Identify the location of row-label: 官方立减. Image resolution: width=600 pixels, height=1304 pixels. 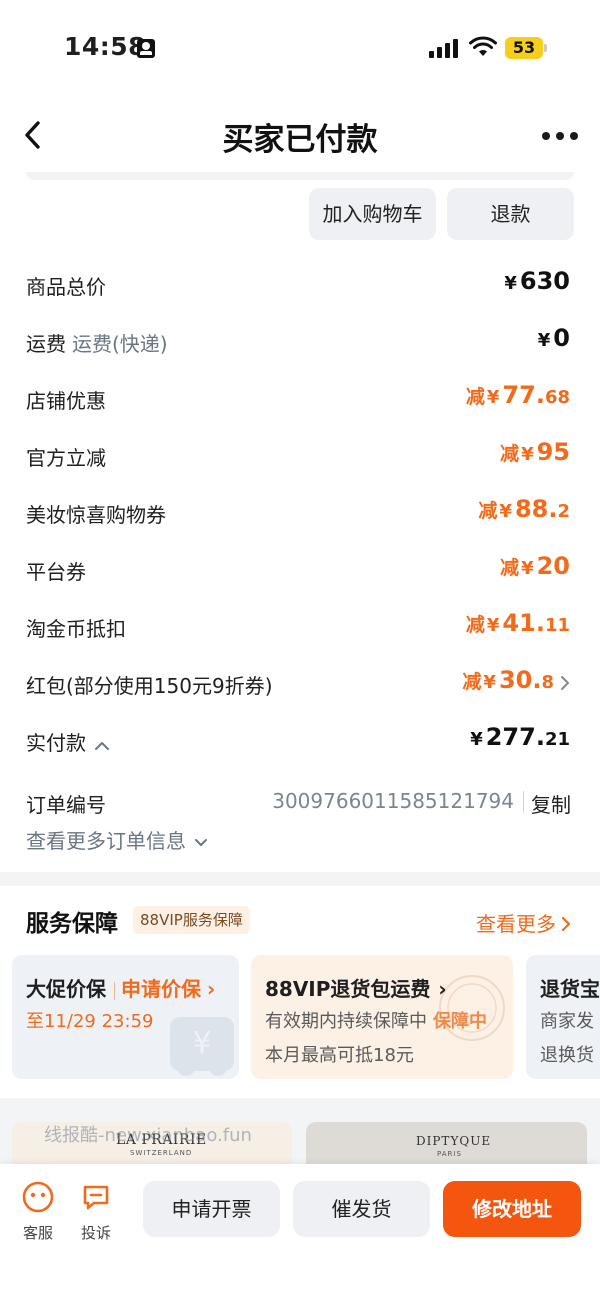
(66, 458).